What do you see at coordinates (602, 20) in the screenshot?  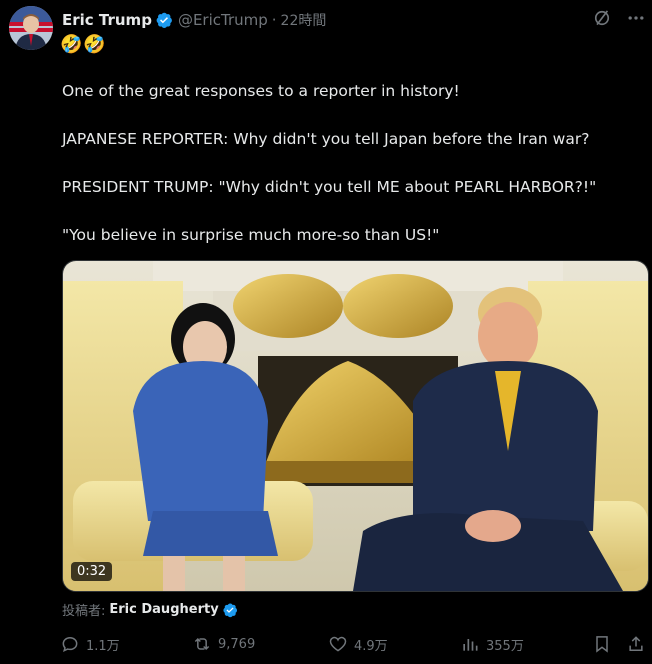 I see `grok-icon` at bounding box center [602, 20].